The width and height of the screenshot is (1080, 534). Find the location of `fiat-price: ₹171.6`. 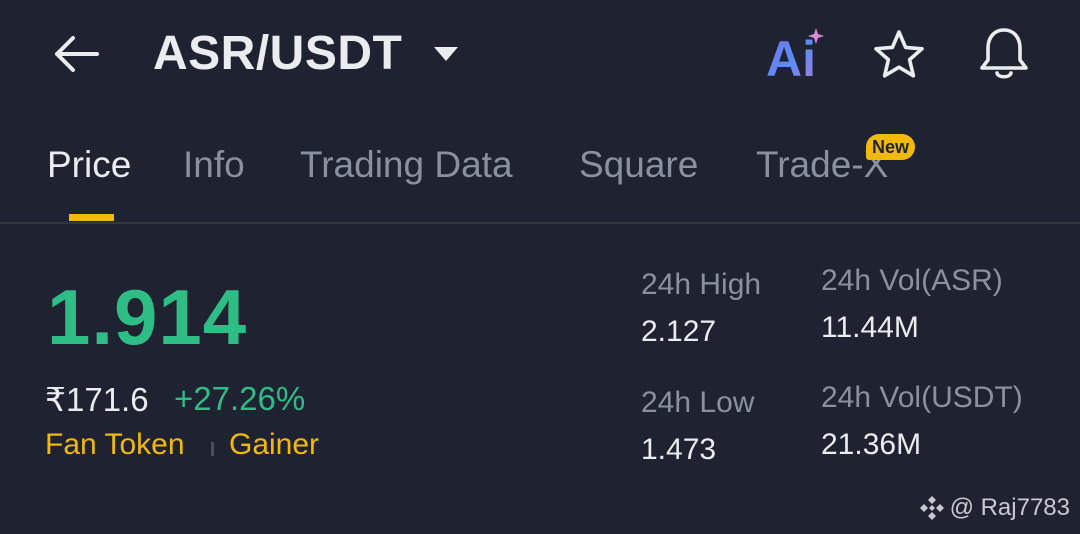

fiat-price: ₹171.6 is located at coordinates (97, 399).